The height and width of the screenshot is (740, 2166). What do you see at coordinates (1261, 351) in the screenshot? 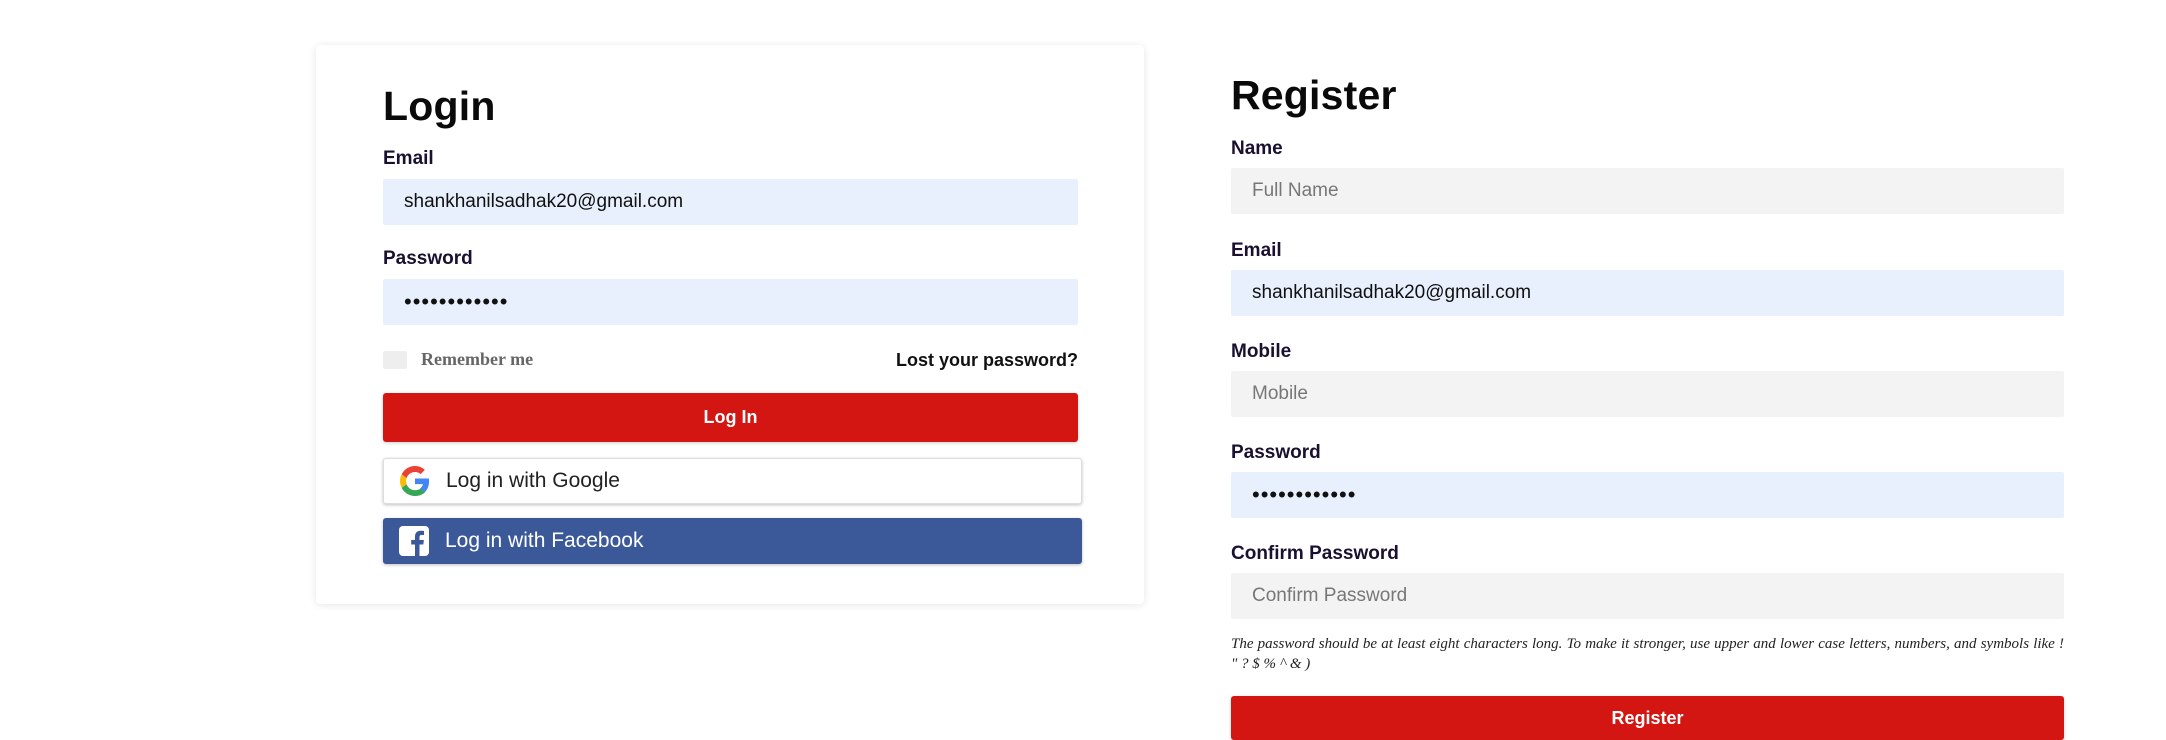
I see `register-mobile-label: Mobile` at bounding box center [1261, 351].